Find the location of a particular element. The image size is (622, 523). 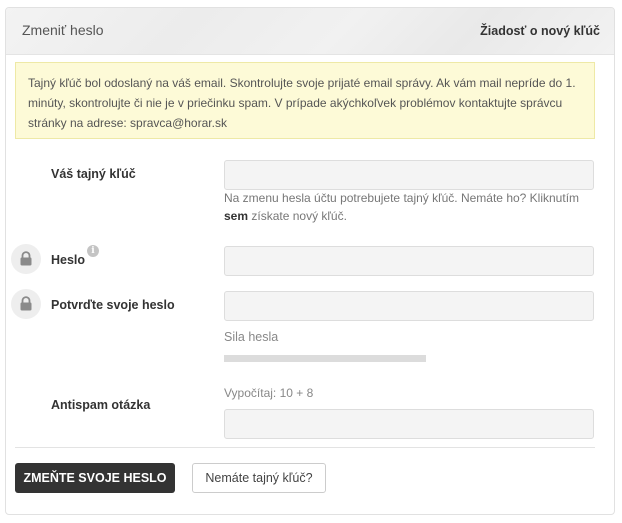

request-new-key-link: Žiadosť o nový kľúč is located at coordinates (540, 31).